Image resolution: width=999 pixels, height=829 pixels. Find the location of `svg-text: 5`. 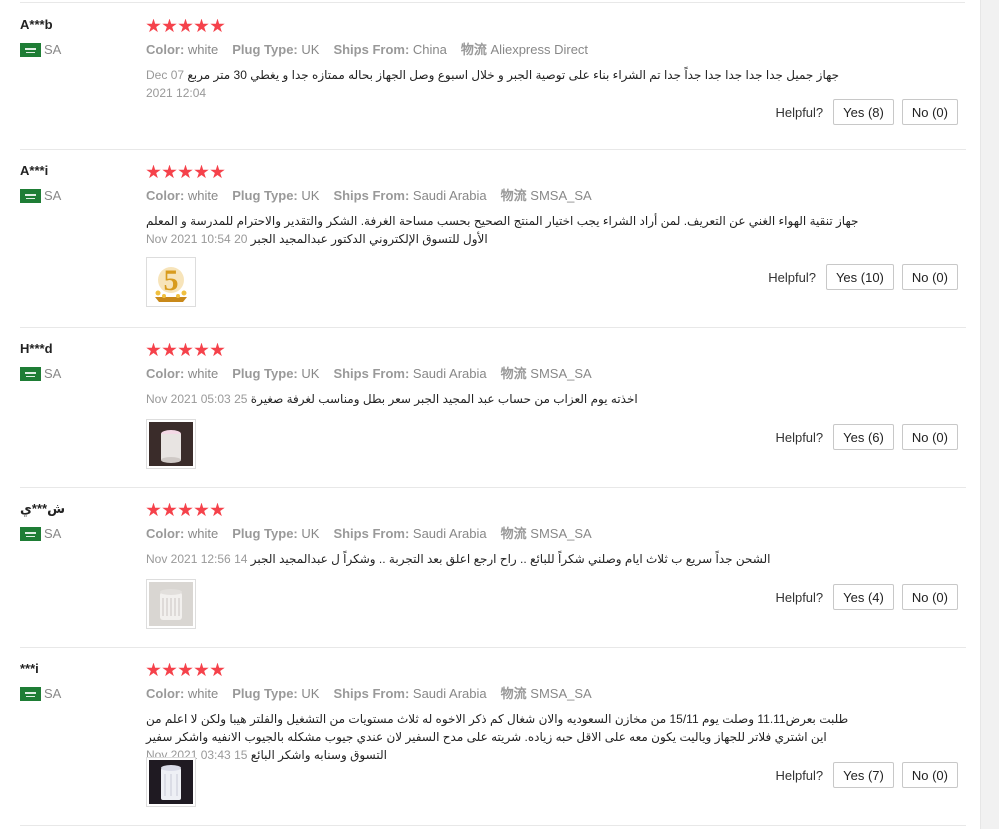

svg-text: 5 is located at coordinates (171, 280).